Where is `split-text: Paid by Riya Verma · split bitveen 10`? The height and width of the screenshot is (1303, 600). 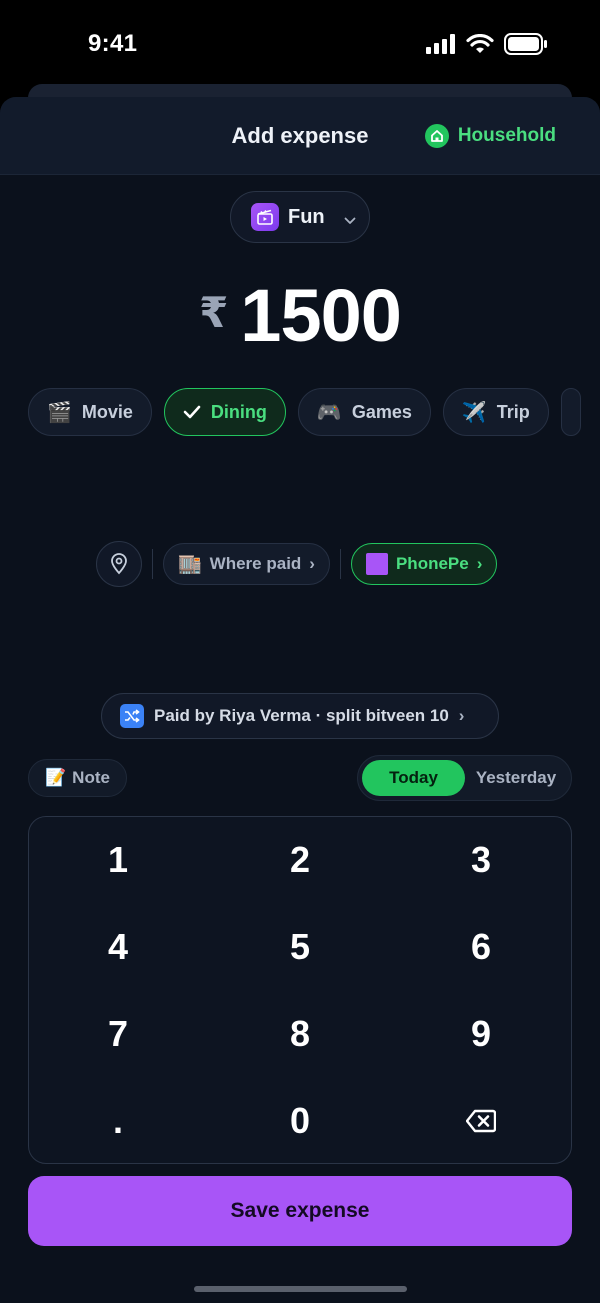
split-text: Paid by Riya Verma · split bitveen 10 is located at coordinates (301, 715).